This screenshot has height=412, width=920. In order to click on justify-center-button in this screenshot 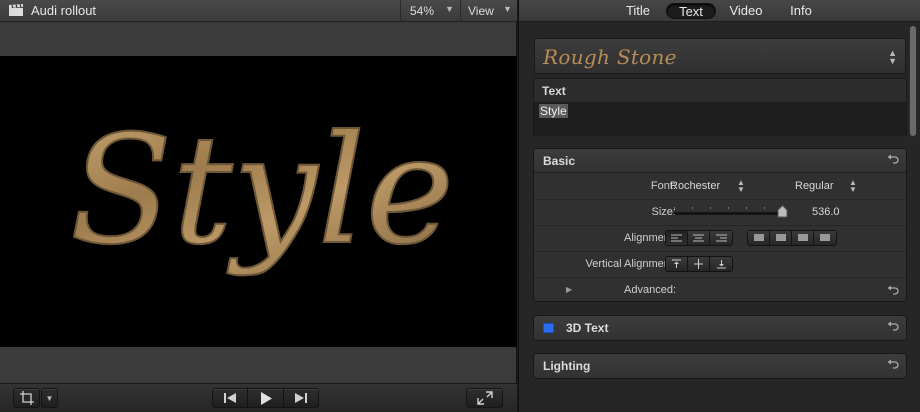, I will do `click(781, 238)`.